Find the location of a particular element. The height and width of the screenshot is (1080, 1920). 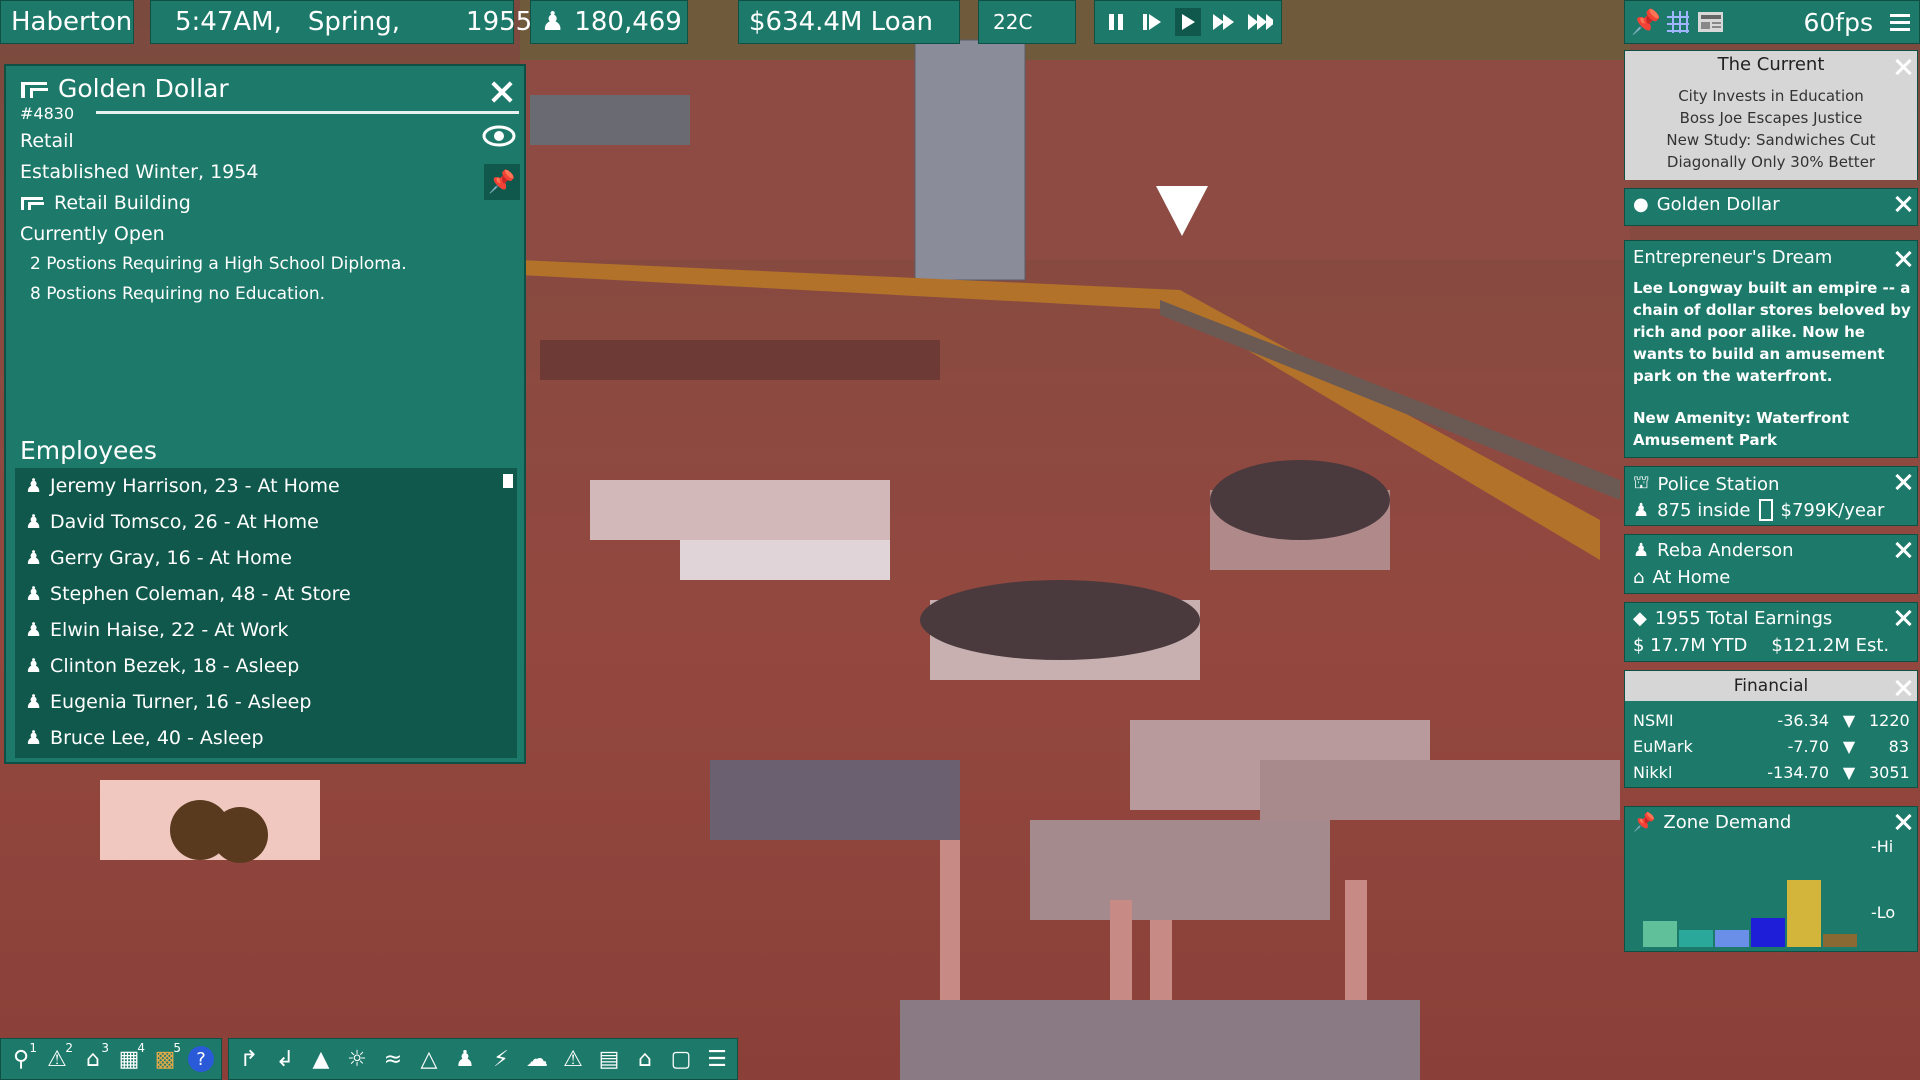

employee-row: ♟ Eugenia Turner, 16 - Asleep is located at coordinates (168, 702).